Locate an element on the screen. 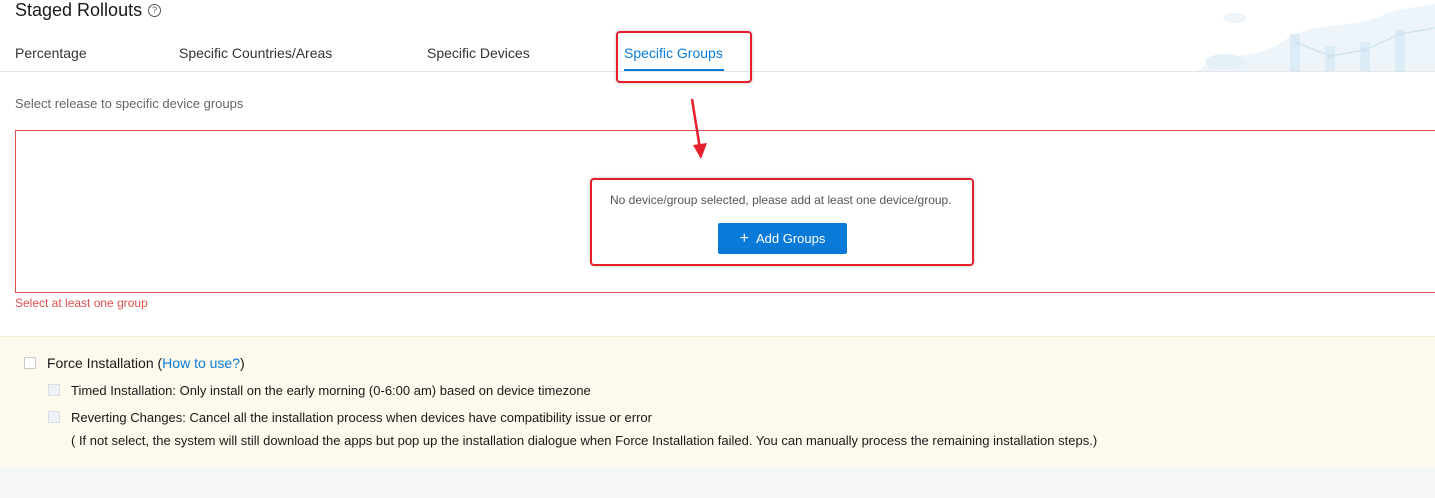 The image size is (1435, 498). force-installation-label: Force Installation (How to use?) is located at coordinates (146, 363).